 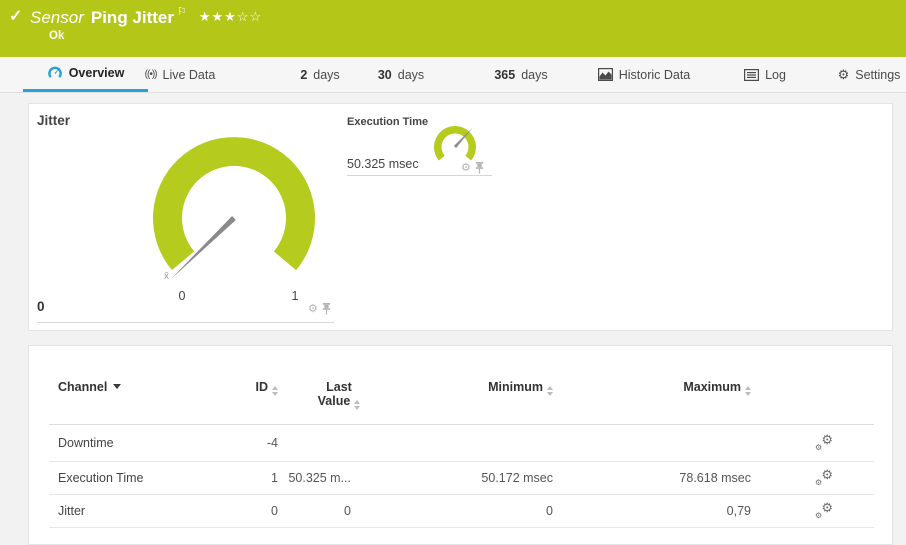 I want to click on tab-live-data: ((•)) Live Data, so click(x=180, y=74).